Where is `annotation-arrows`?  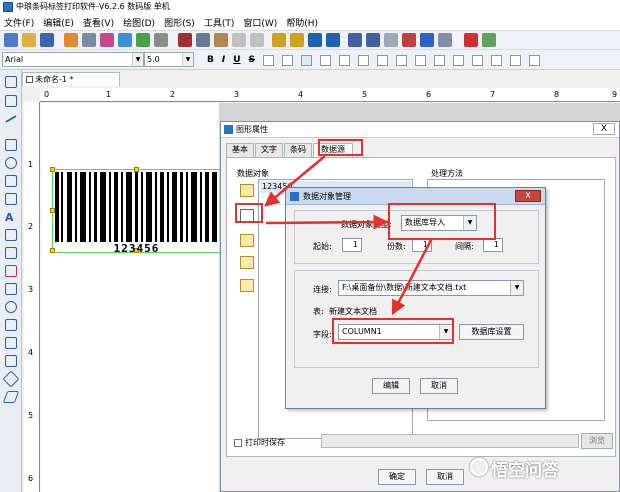 annotation-arrows is located at coordinates (348, 235).